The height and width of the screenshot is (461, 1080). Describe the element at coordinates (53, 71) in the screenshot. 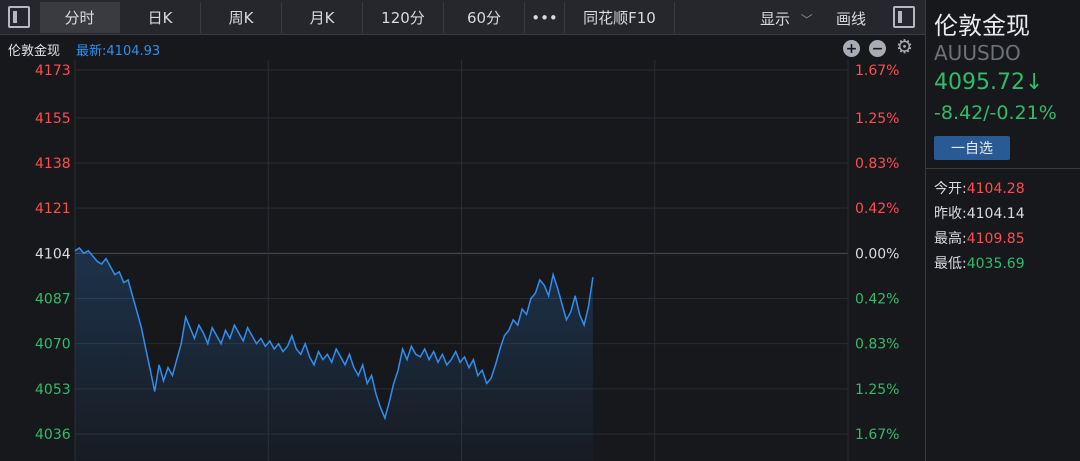

I see `y-tick-label: 4173` at that location.